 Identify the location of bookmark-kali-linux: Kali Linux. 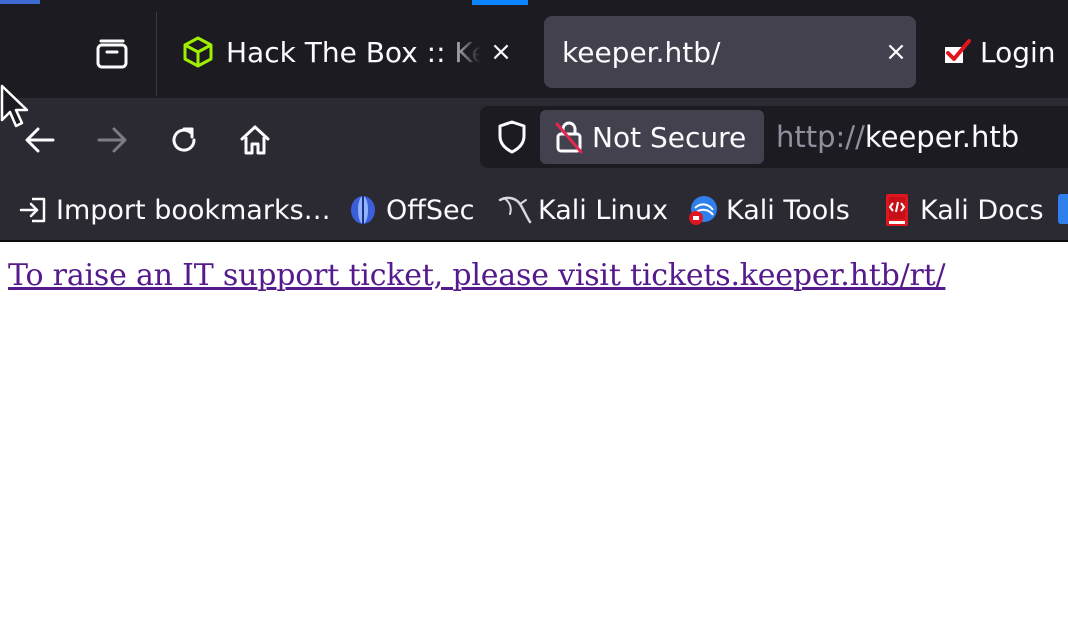
(583, 210).